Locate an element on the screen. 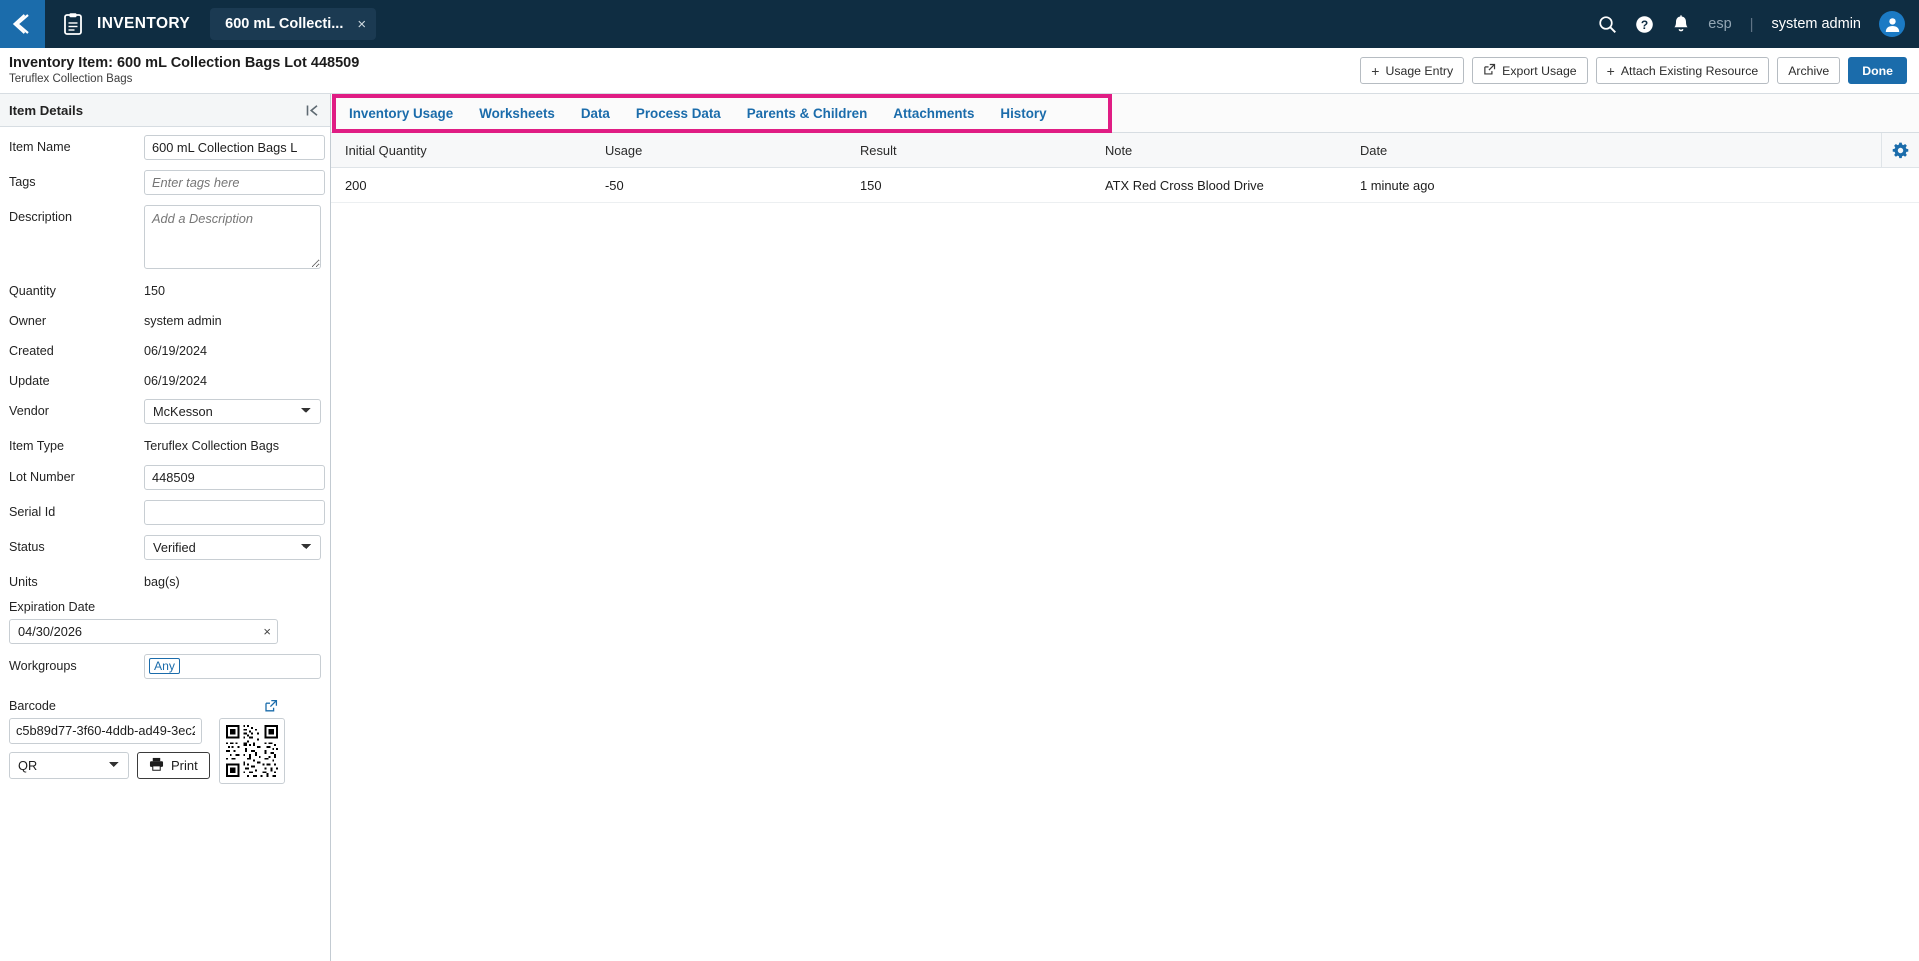 The width and height of the screenshot is (1919, 961). usage-table-header: Initial Quantity Usage Result Note Date is located at coordinates (1125, 150).